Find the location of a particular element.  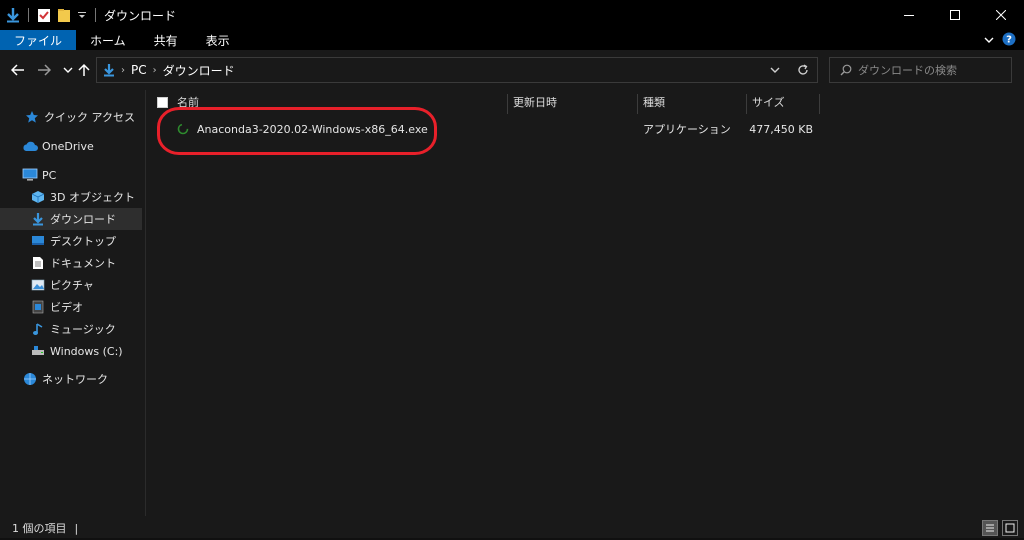

column-header-size: サイズ is located at coordinates (768, 102).